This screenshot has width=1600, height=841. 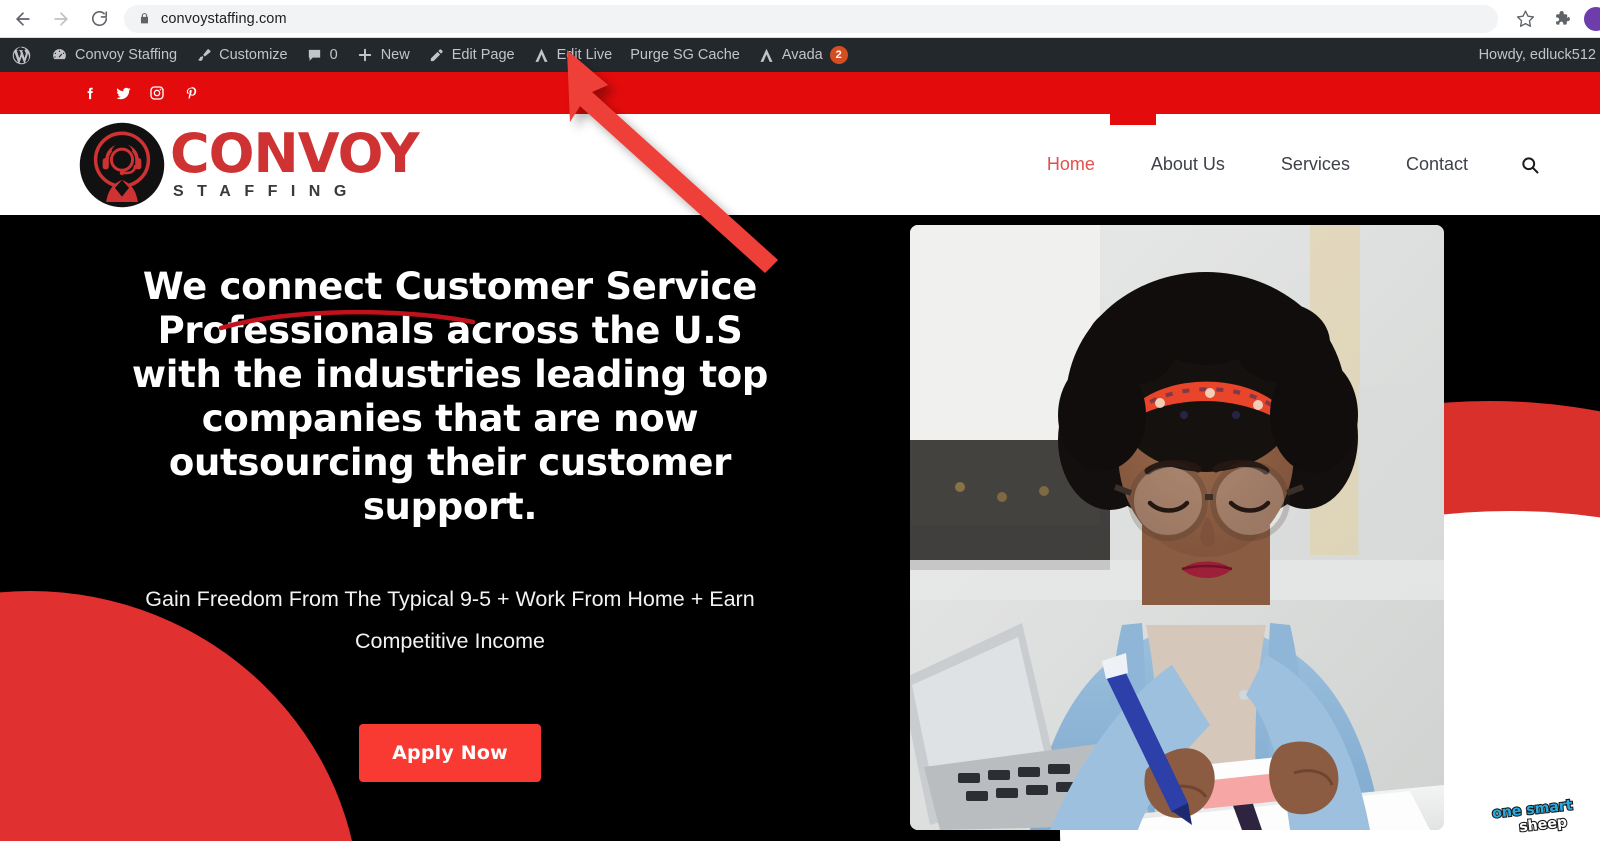 I want to click on adminbar-item-convoy-staffing: Convoy Staffing, so click(x=114, y=55).